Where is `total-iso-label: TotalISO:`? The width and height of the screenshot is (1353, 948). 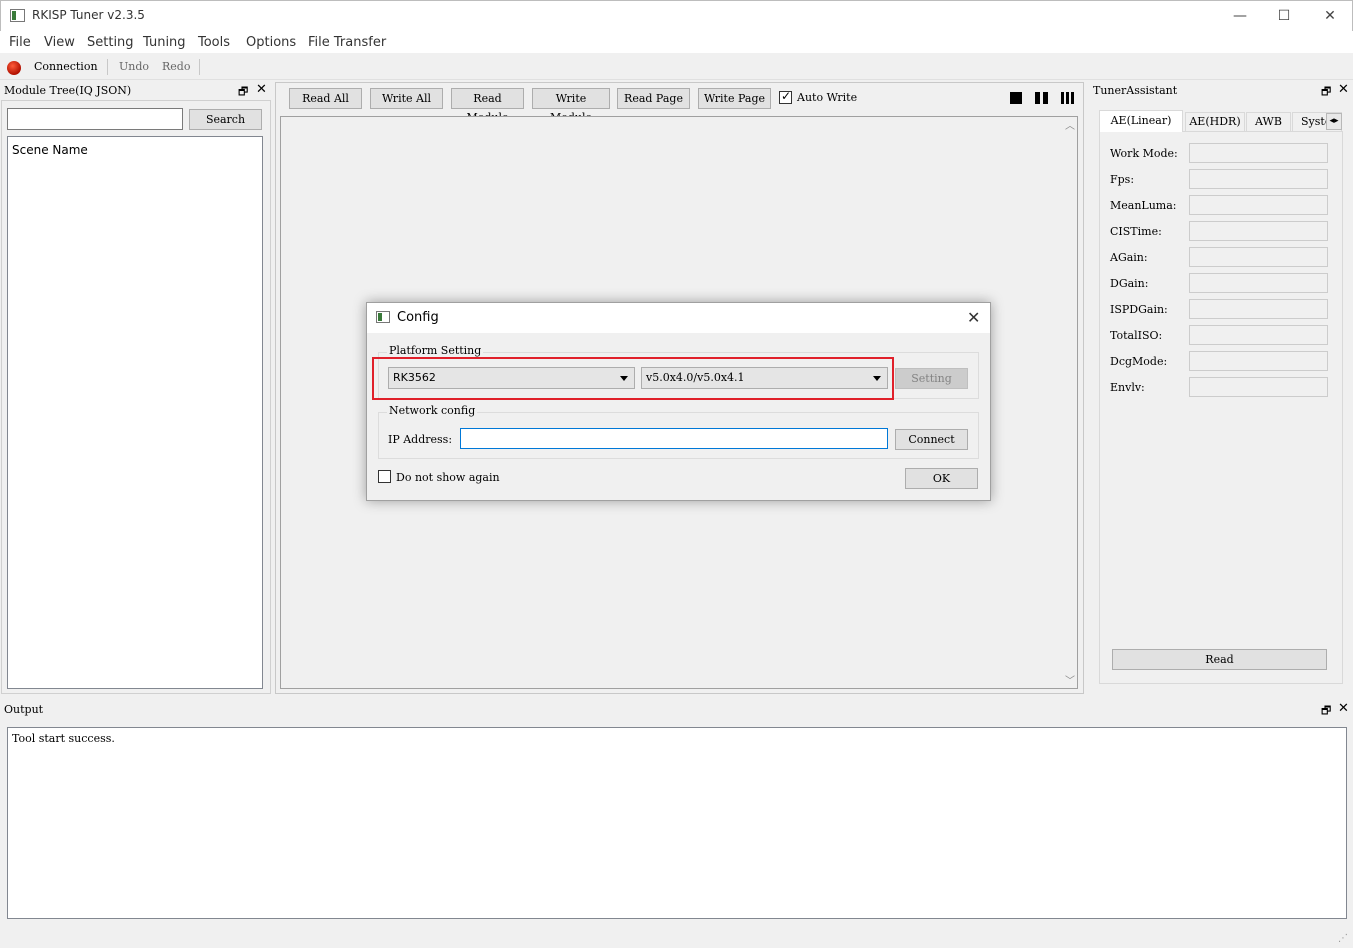 total-iso-label: TotalISO: is located at coordinates (1136, 335).